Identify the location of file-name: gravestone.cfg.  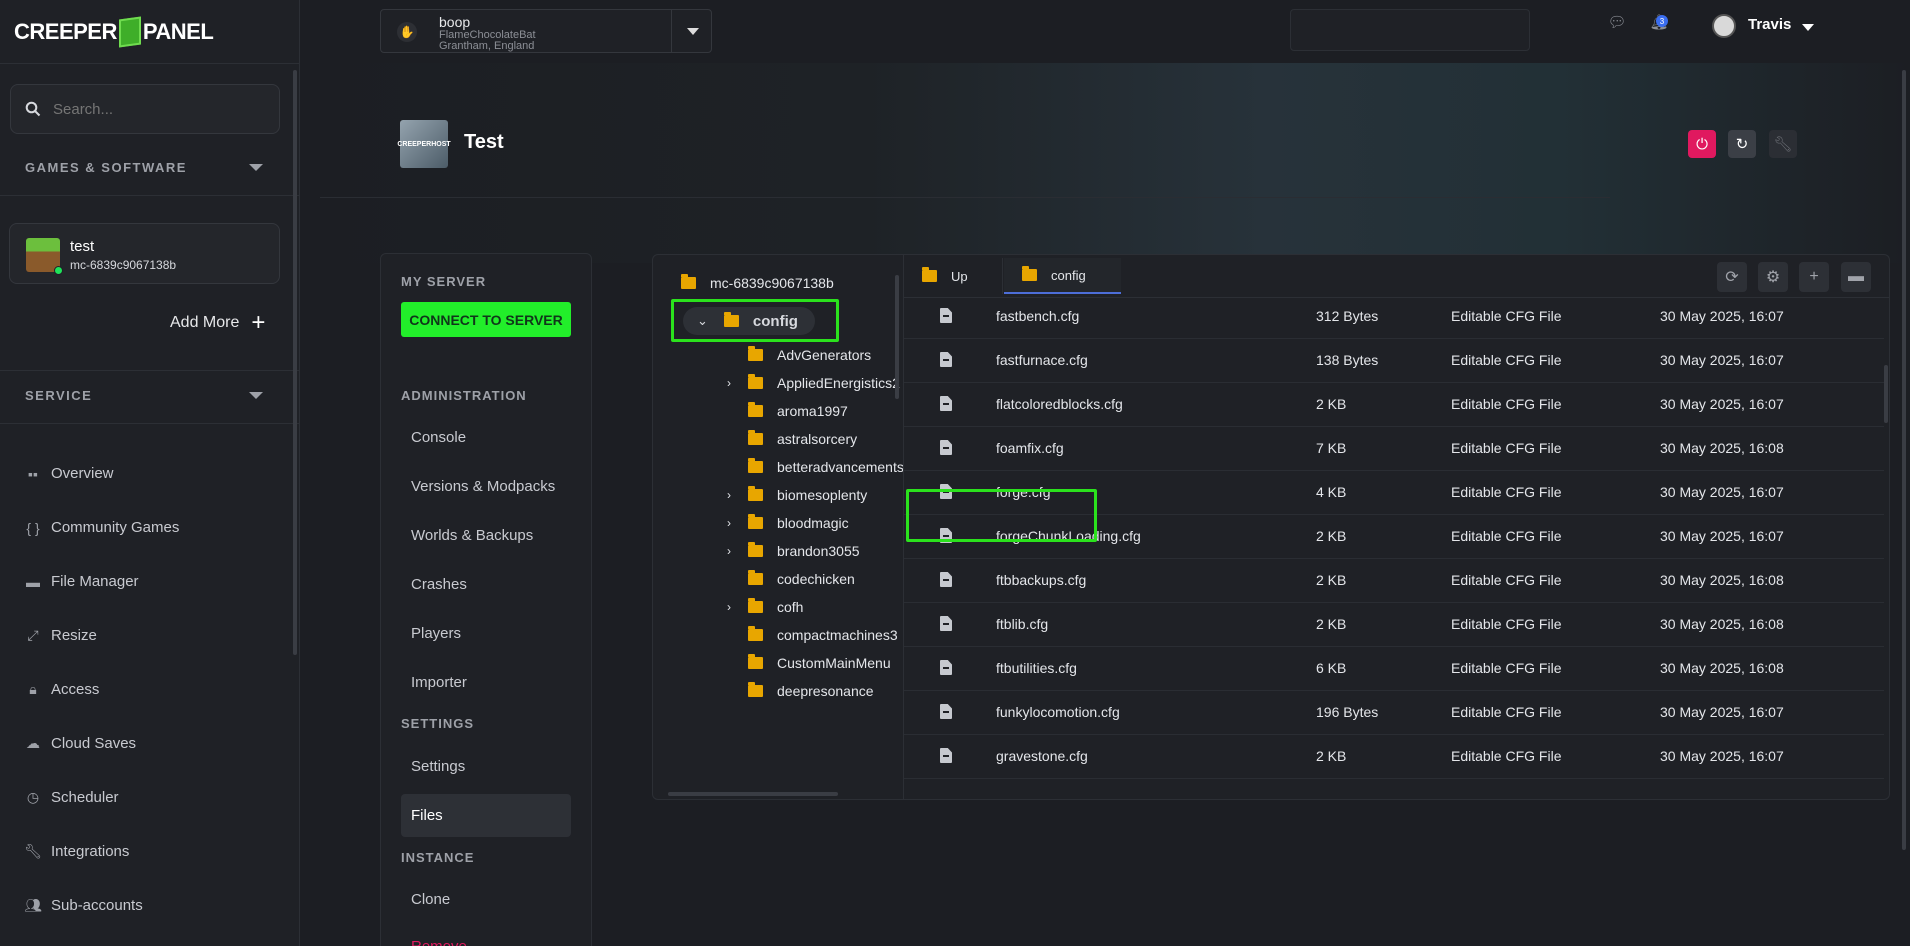
(1042, 756).